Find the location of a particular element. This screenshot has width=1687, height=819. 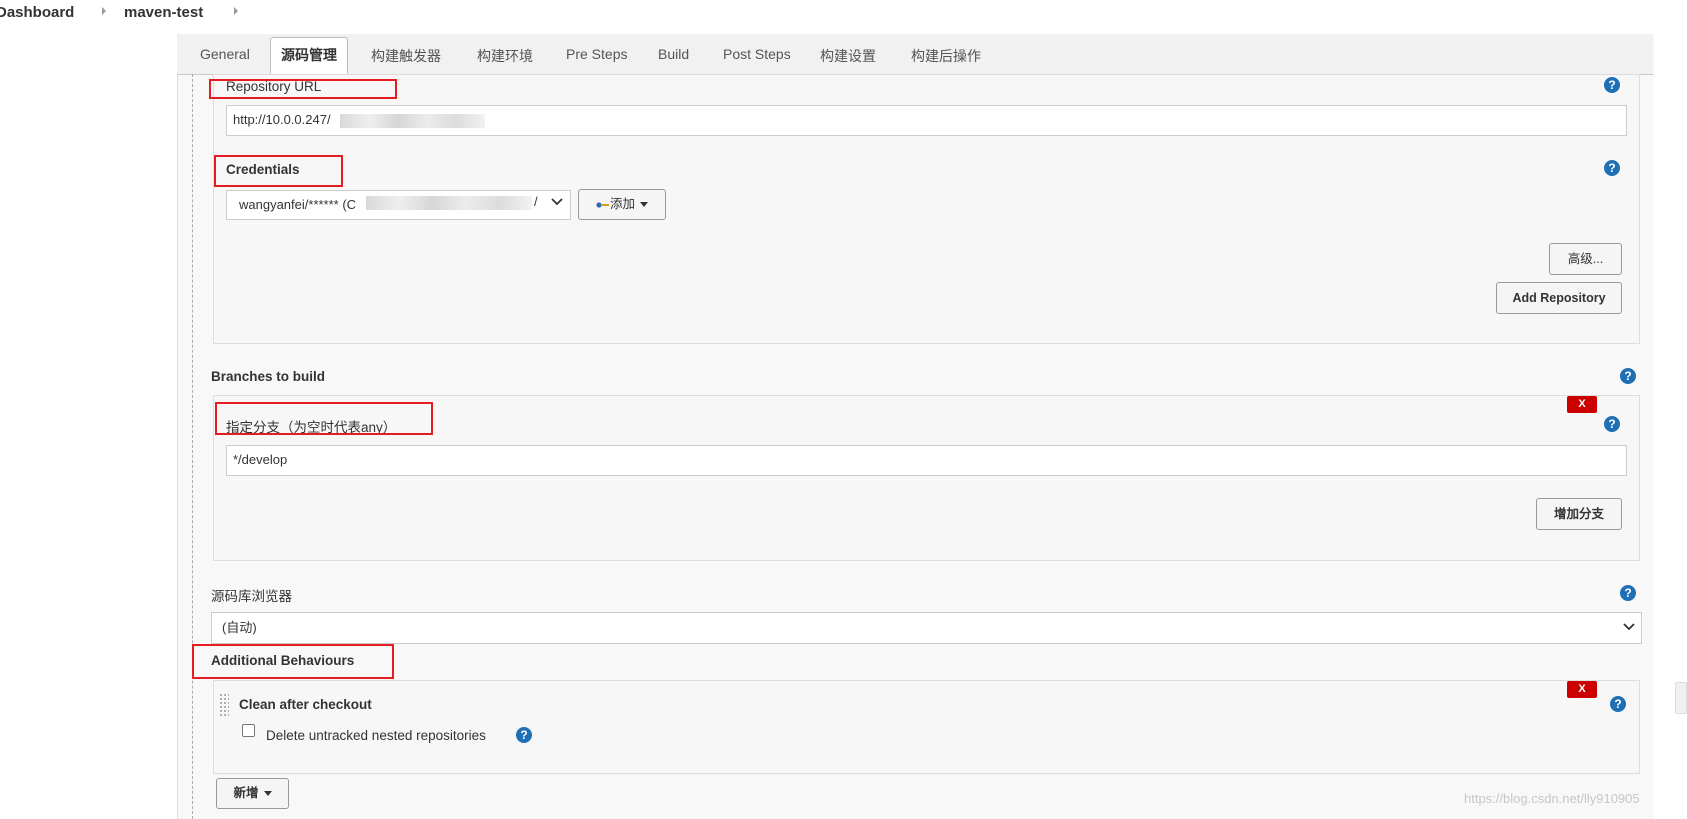

tab-post-build-actions: 构建后操作 is located at coordinates (946, 56).